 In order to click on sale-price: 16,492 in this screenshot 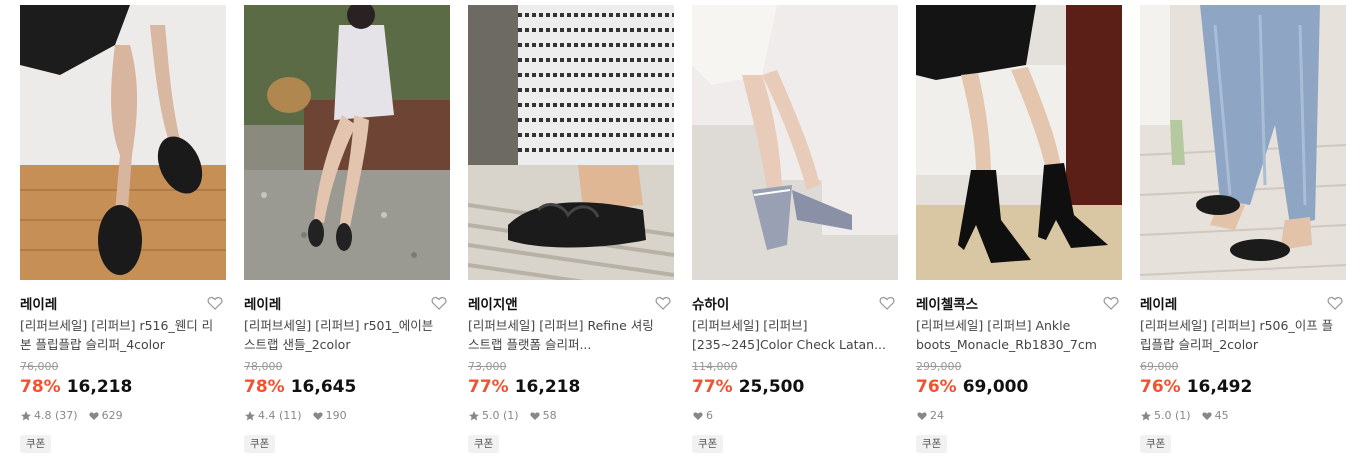, I will do `click(1219, 387)`.